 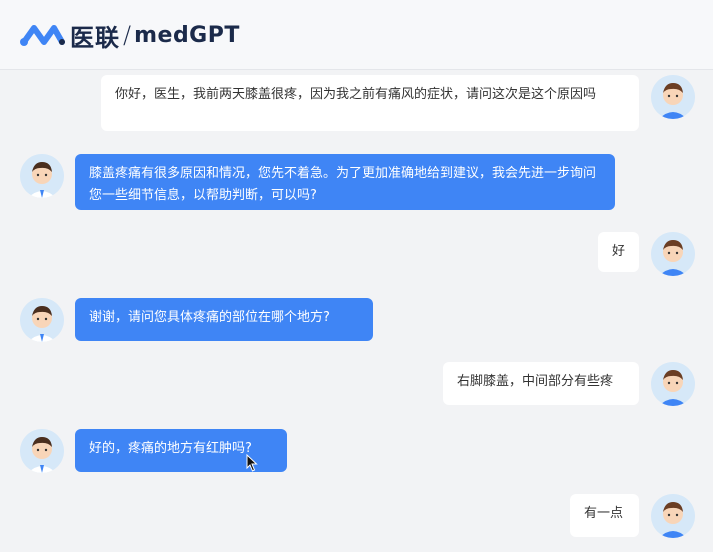 I want to click on logo-text-cn: 医联, so click(x=95, y=37).